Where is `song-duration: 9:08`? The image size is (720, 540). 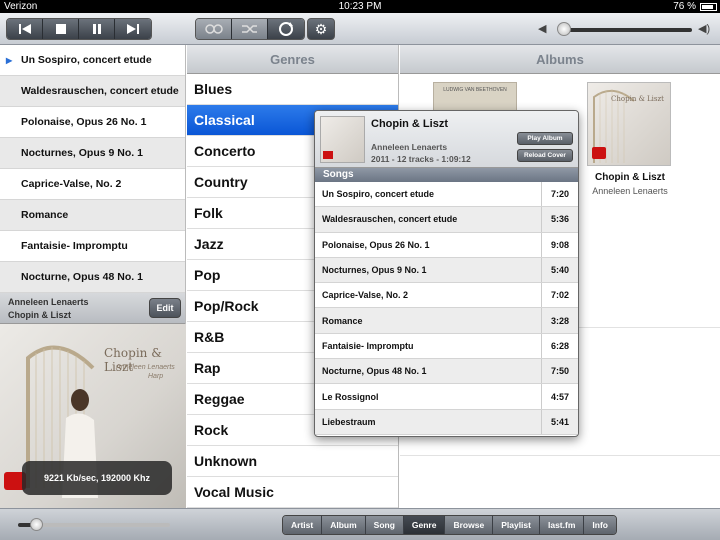 song-duration: 9:08 is located at coordinates (559, 244).